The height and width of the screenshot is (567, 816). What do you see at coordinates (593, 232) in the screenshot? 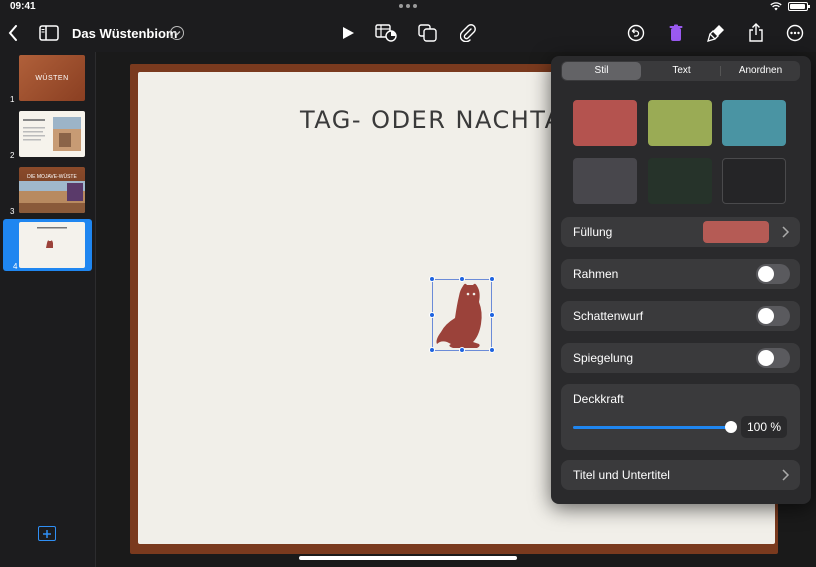
I see `fill-label: Füllung` at bounding box center [593, 232].